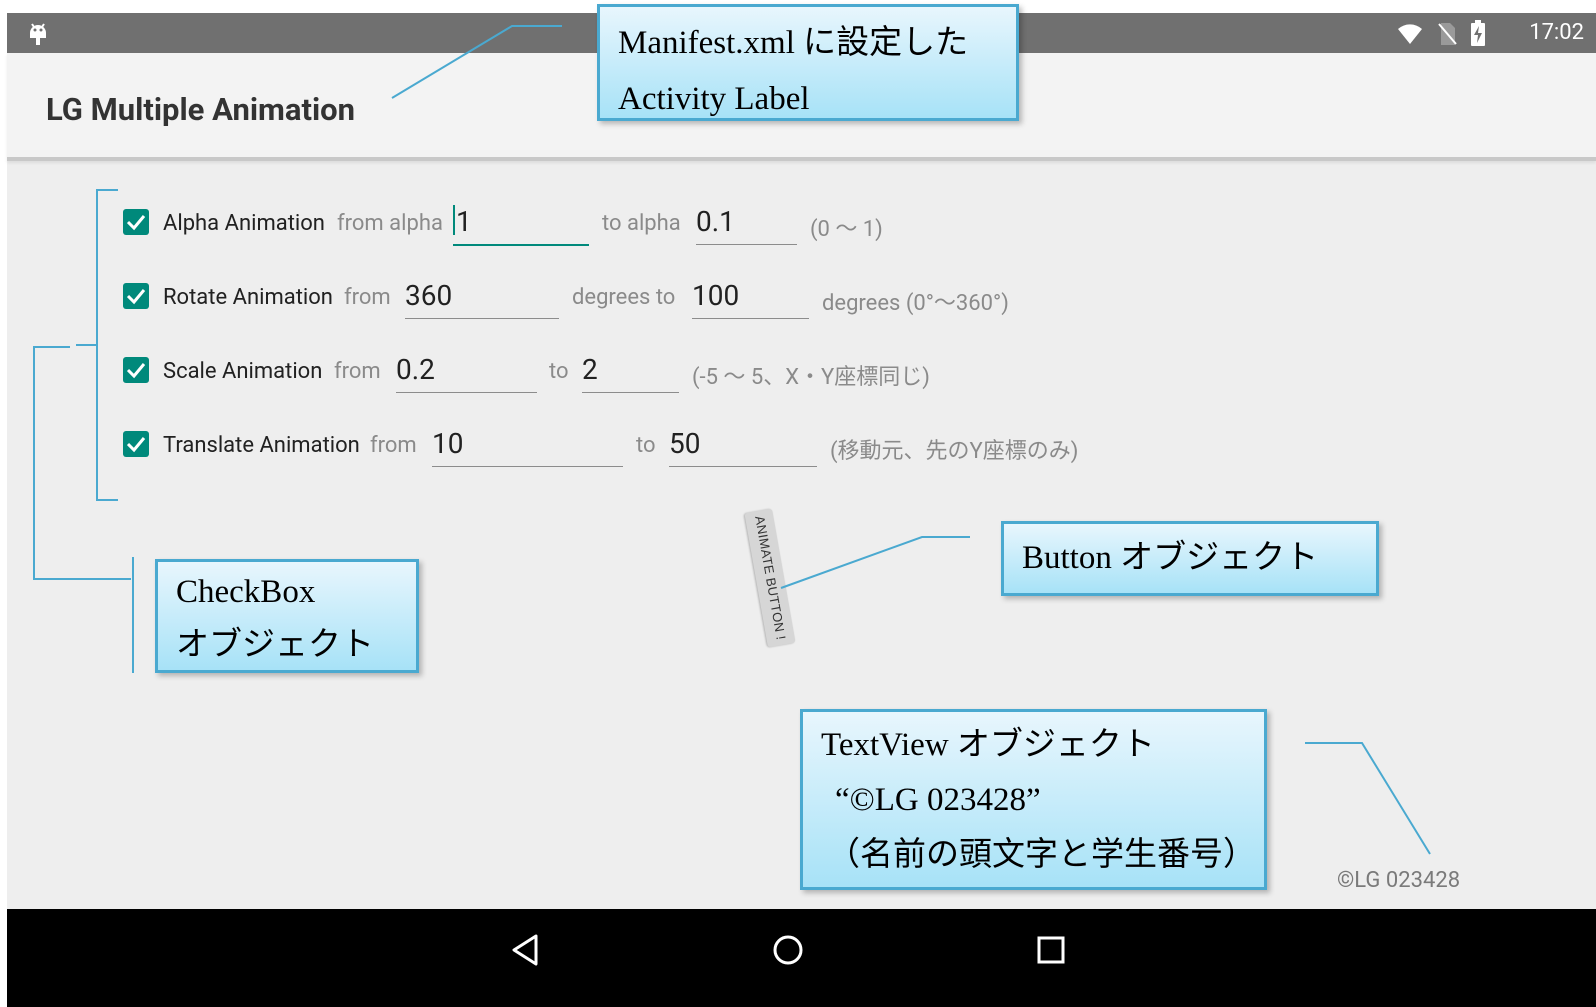  I want to click on wifi-icon, so click(1410, 34).